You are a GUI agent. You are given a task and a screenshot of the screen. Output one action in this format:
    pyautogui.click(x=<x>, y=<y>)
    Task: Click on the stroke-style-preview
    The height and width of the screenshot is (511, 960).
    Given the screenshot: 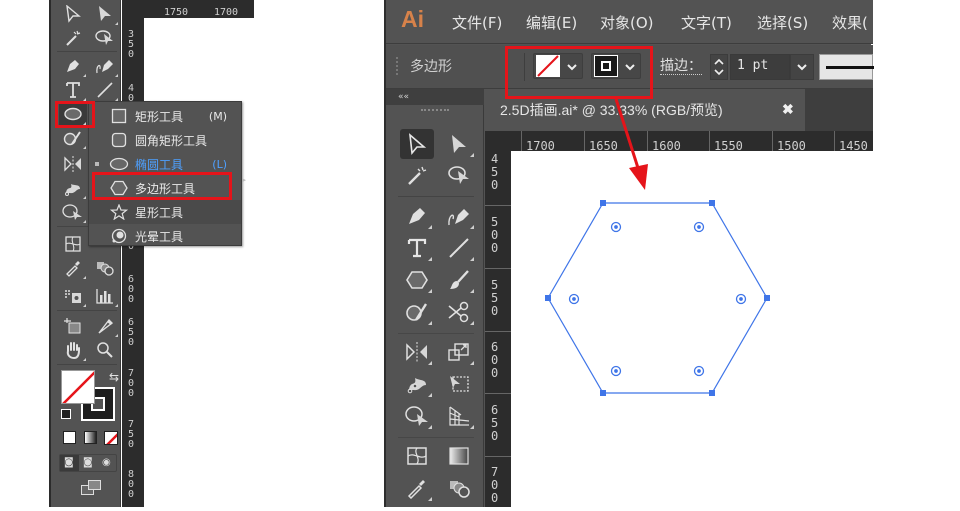 What is the action you would take?
    pyautogui.click(x=846, y=67)
    